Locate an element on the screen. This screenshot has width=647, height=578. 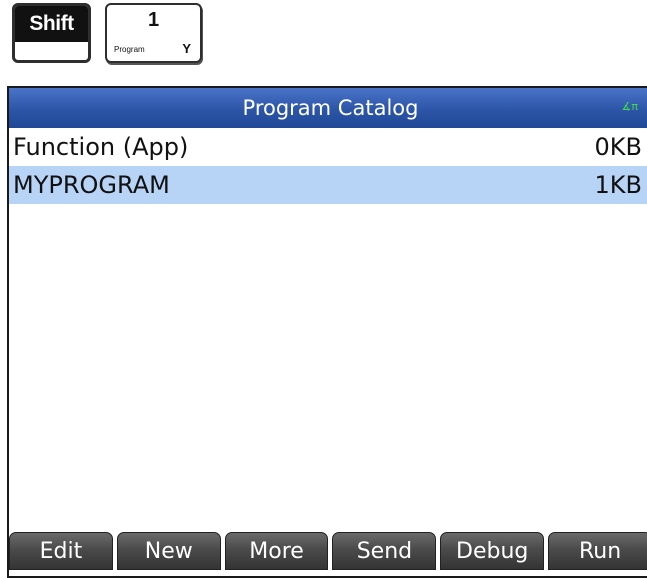
title-bar: Program Catalog ∡π is located at coordinates (328, 108).